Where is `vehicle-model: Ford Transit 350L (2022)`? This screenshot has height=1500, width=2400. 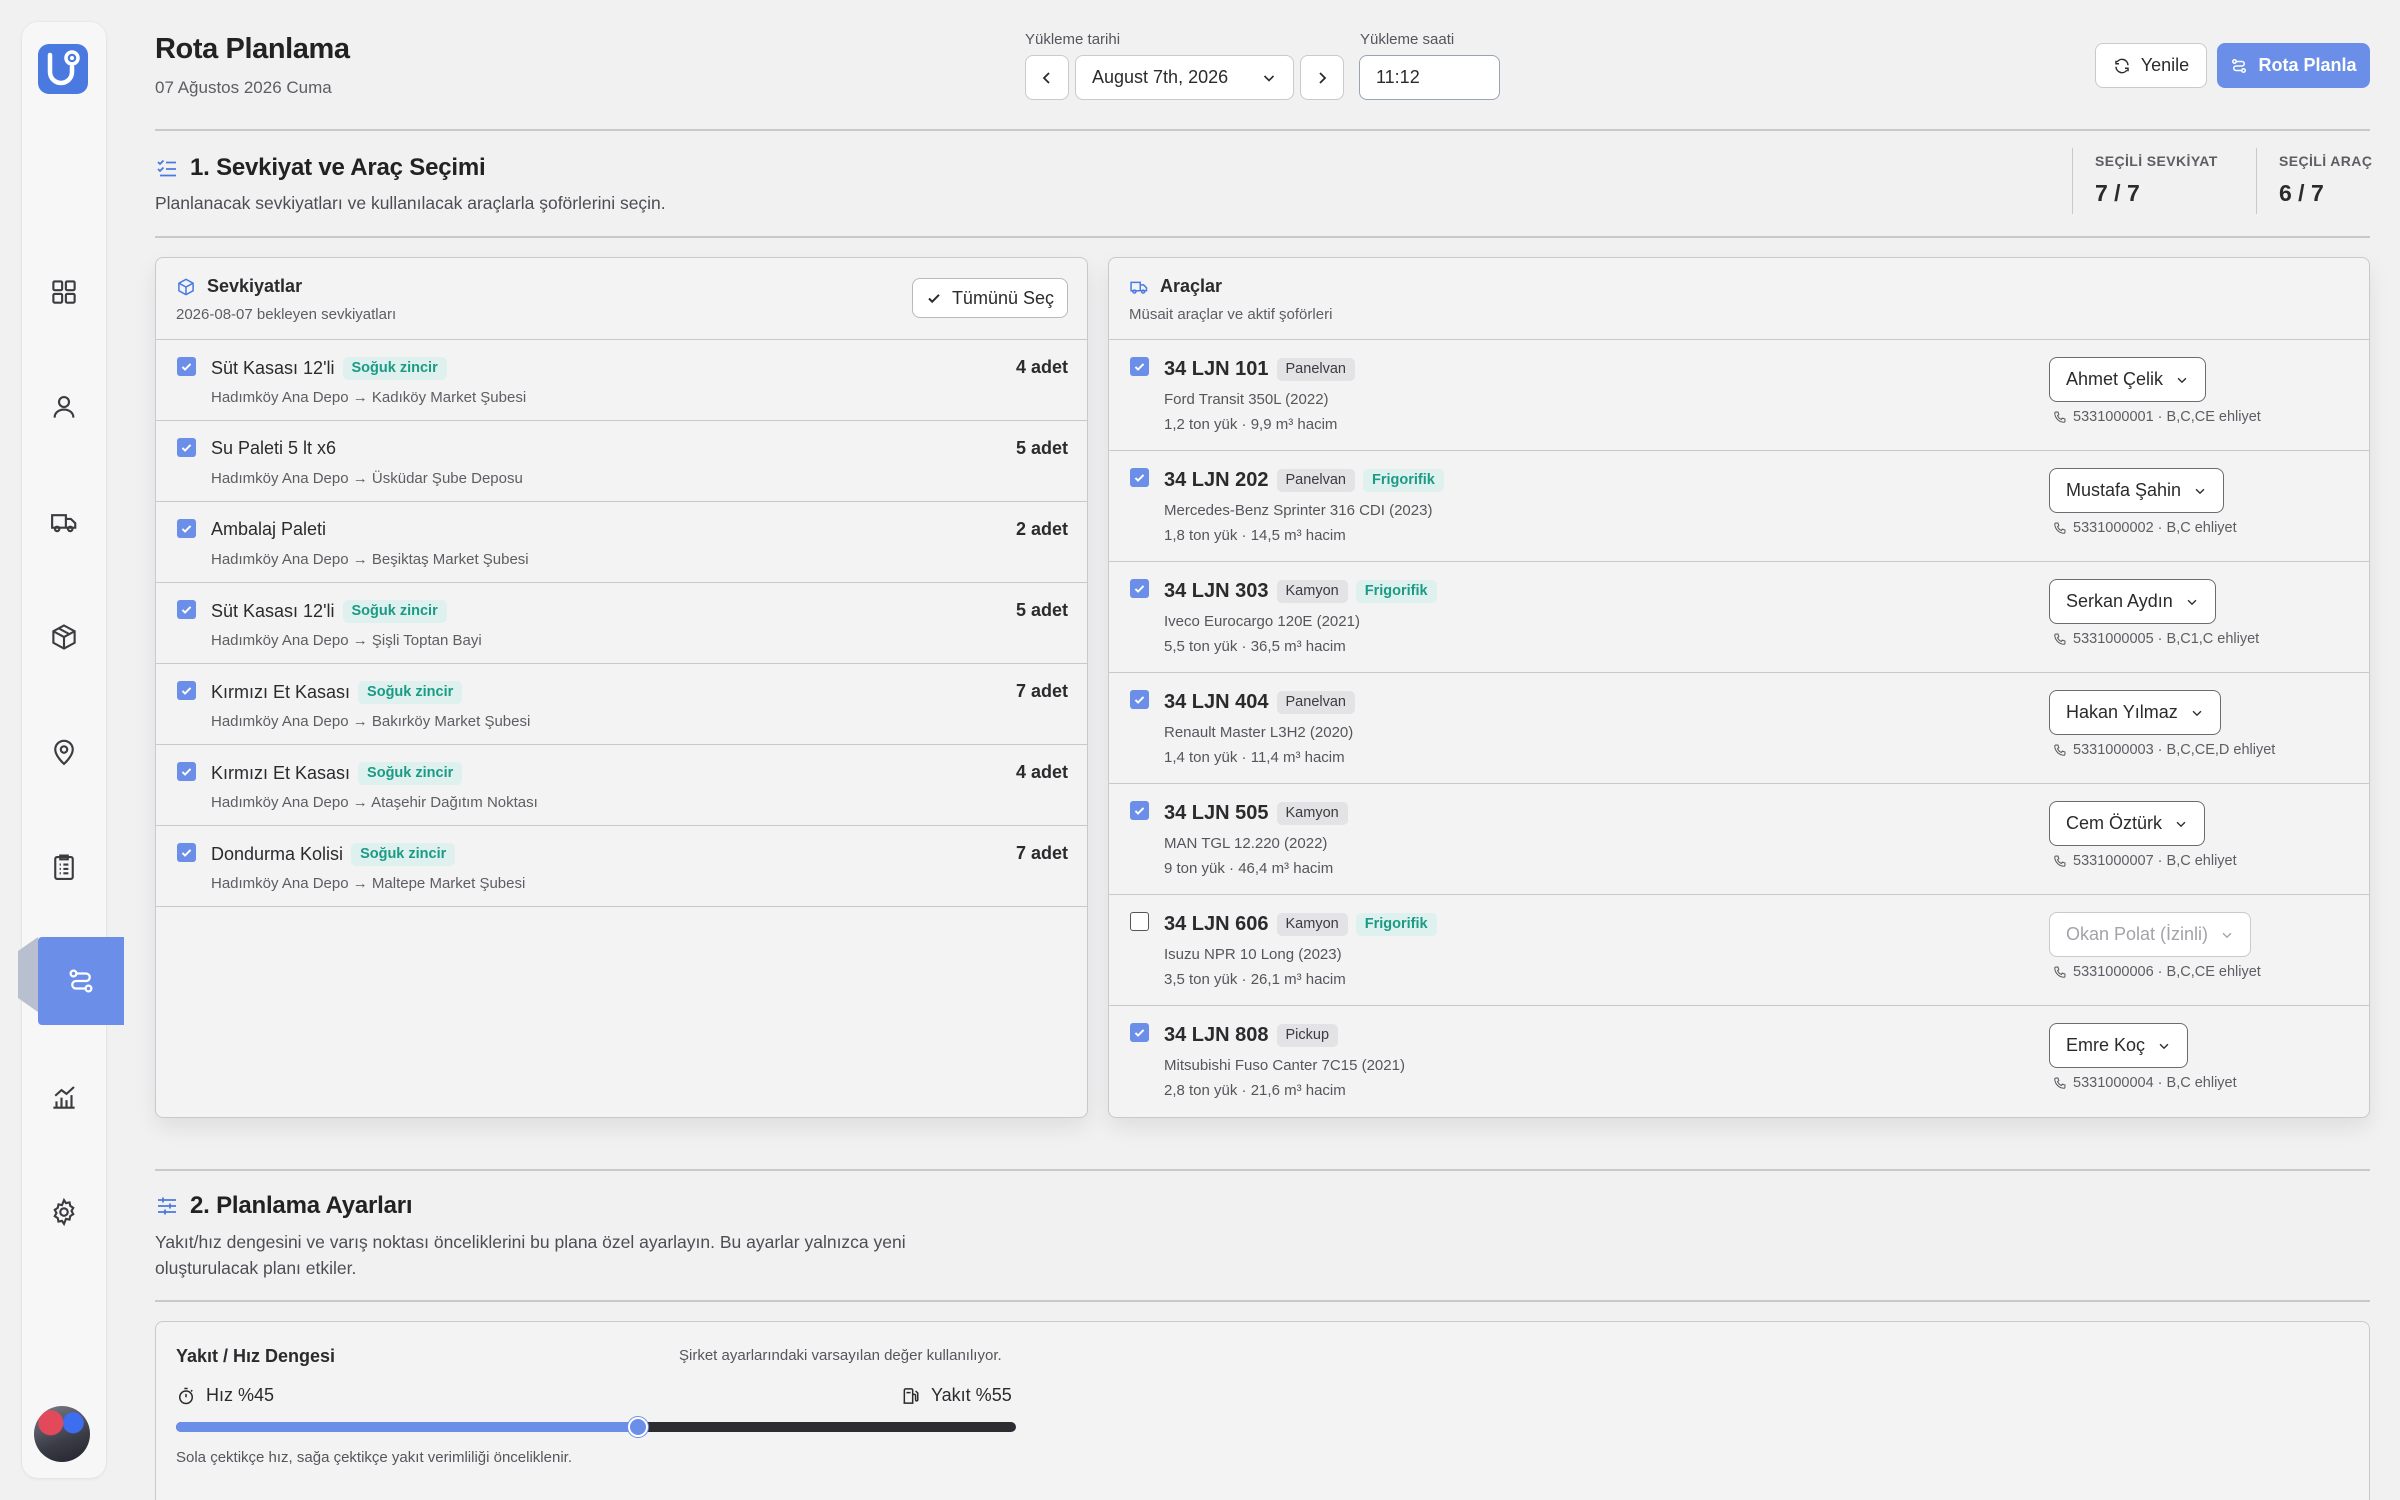 vehicle-model: Ford Transit 350L (2022) is located at coordinates (1246, 399).